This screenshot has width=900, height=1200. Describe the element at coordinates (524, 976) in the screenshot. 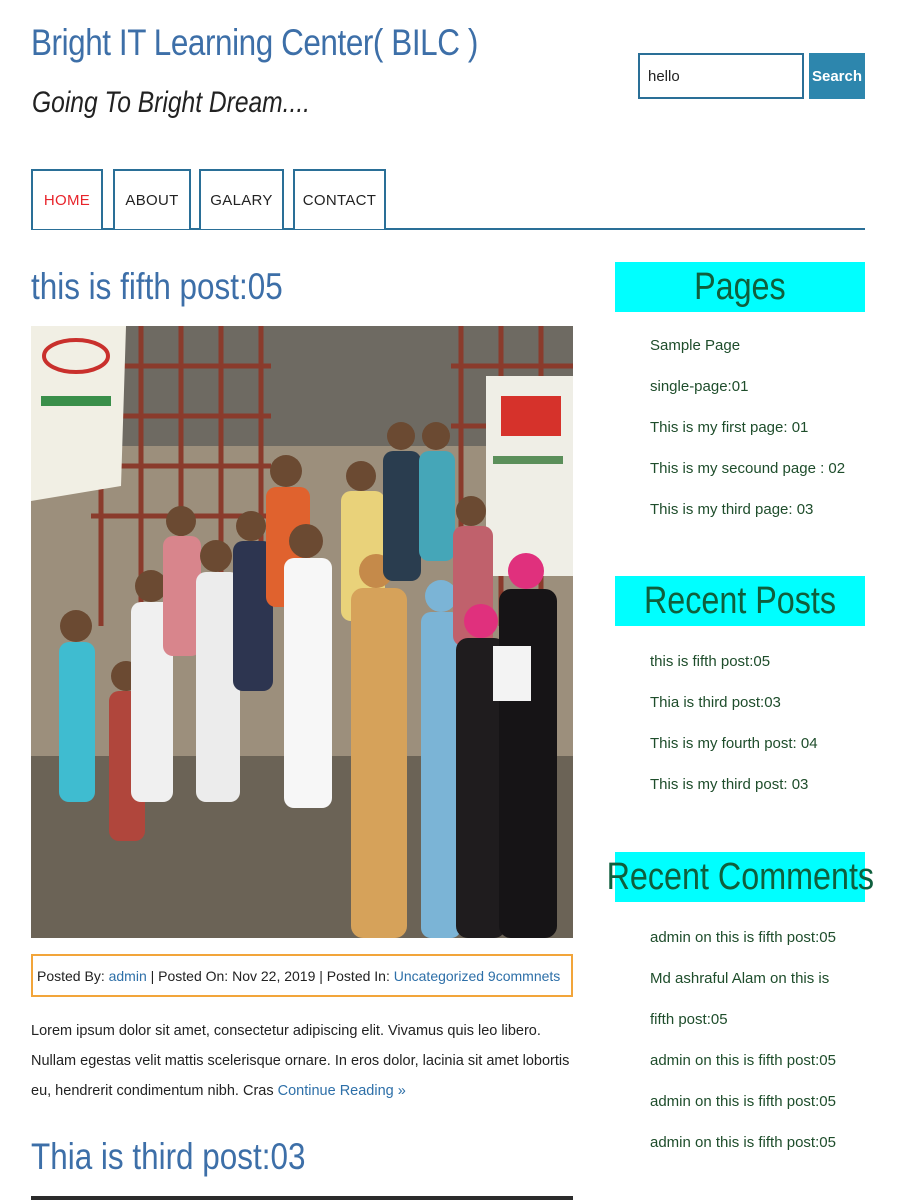

I see `comments-link: 9commnets` at that location.